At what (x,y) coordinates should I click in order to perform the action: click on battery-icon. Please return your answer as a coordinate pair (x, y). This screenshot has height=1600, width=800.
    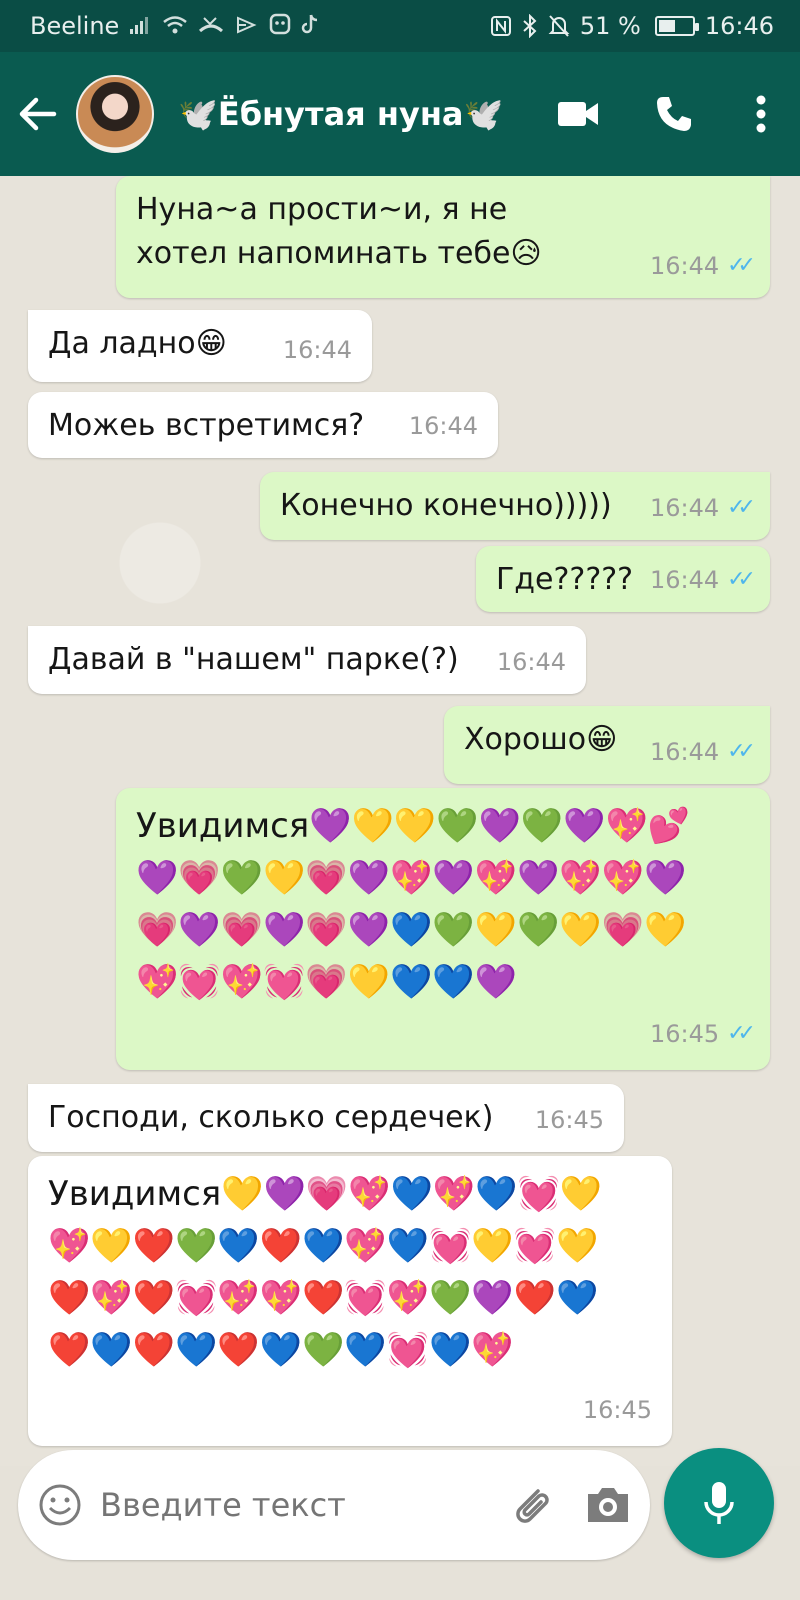
    Looking at the image, I should click on (676, 26).